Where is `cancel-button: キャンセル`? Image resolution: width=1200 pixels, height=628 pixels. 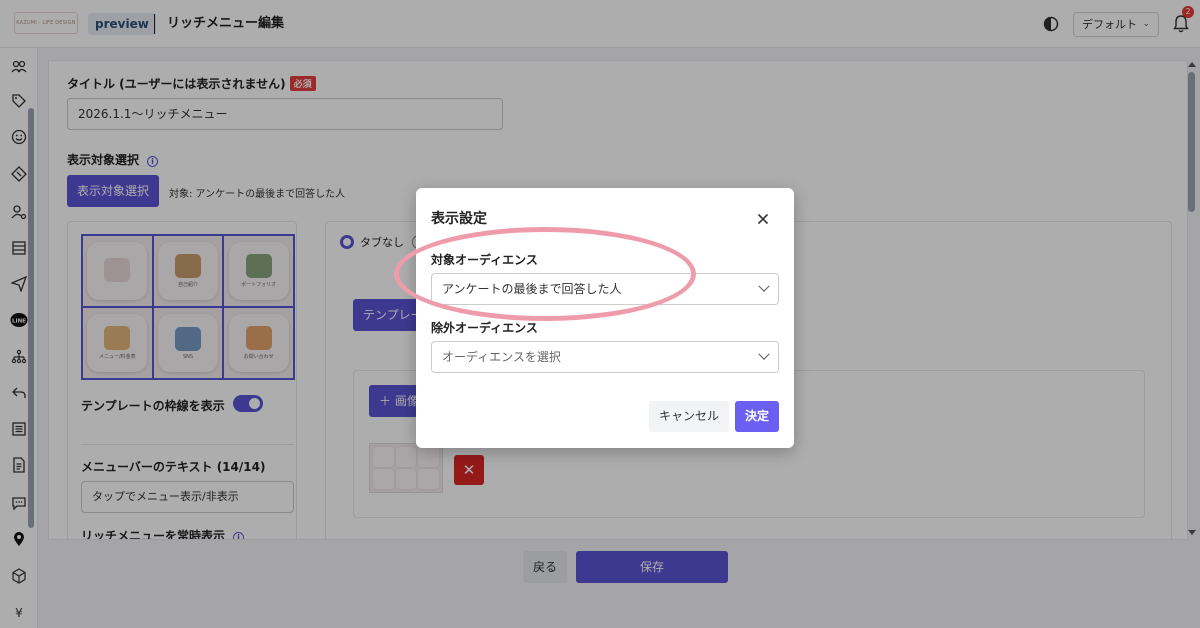
cancel-button: キャンセル is located at coordinates (689, 416).